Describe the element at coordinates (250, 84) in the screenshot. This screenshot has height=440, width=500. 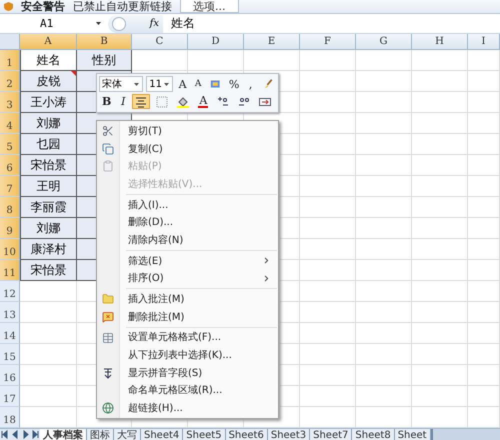
I see `format-button: ,` at that location.